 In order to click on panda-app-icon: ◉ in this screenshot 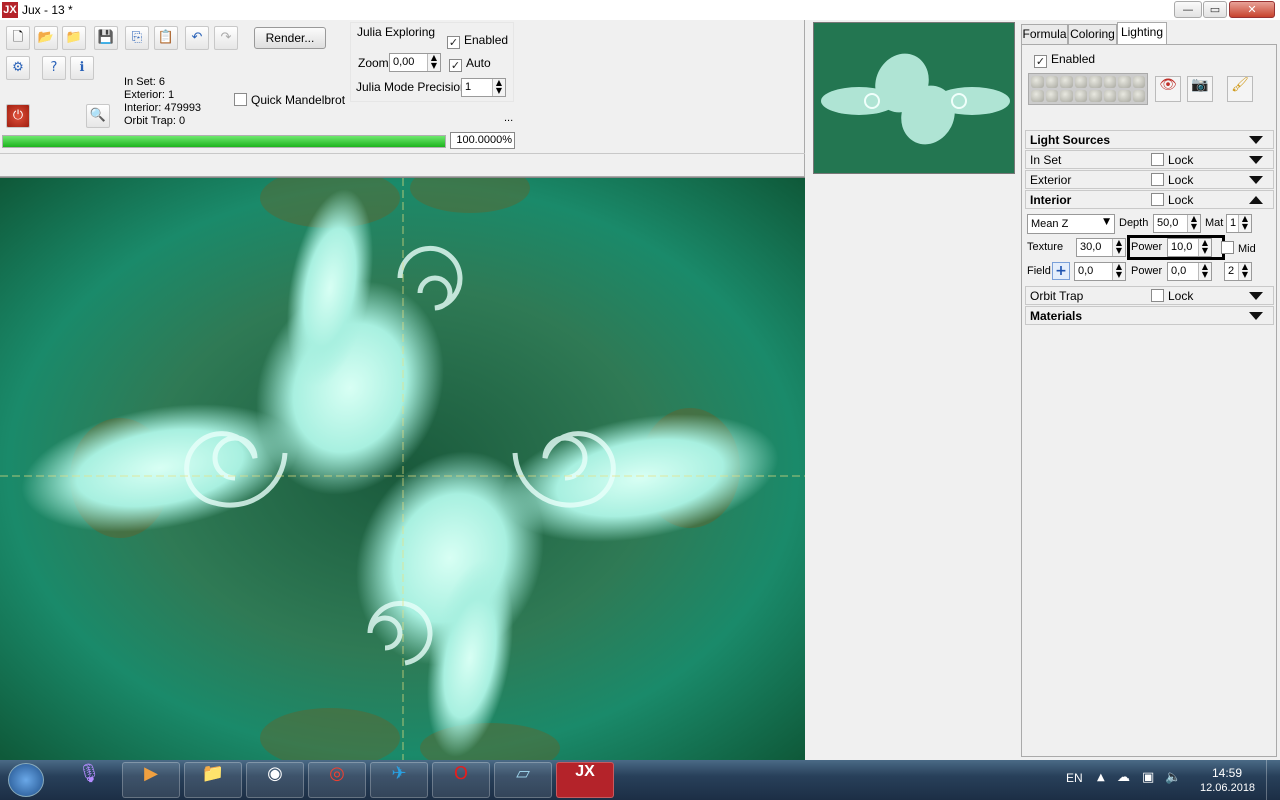, I will do `click(275, 780)`.